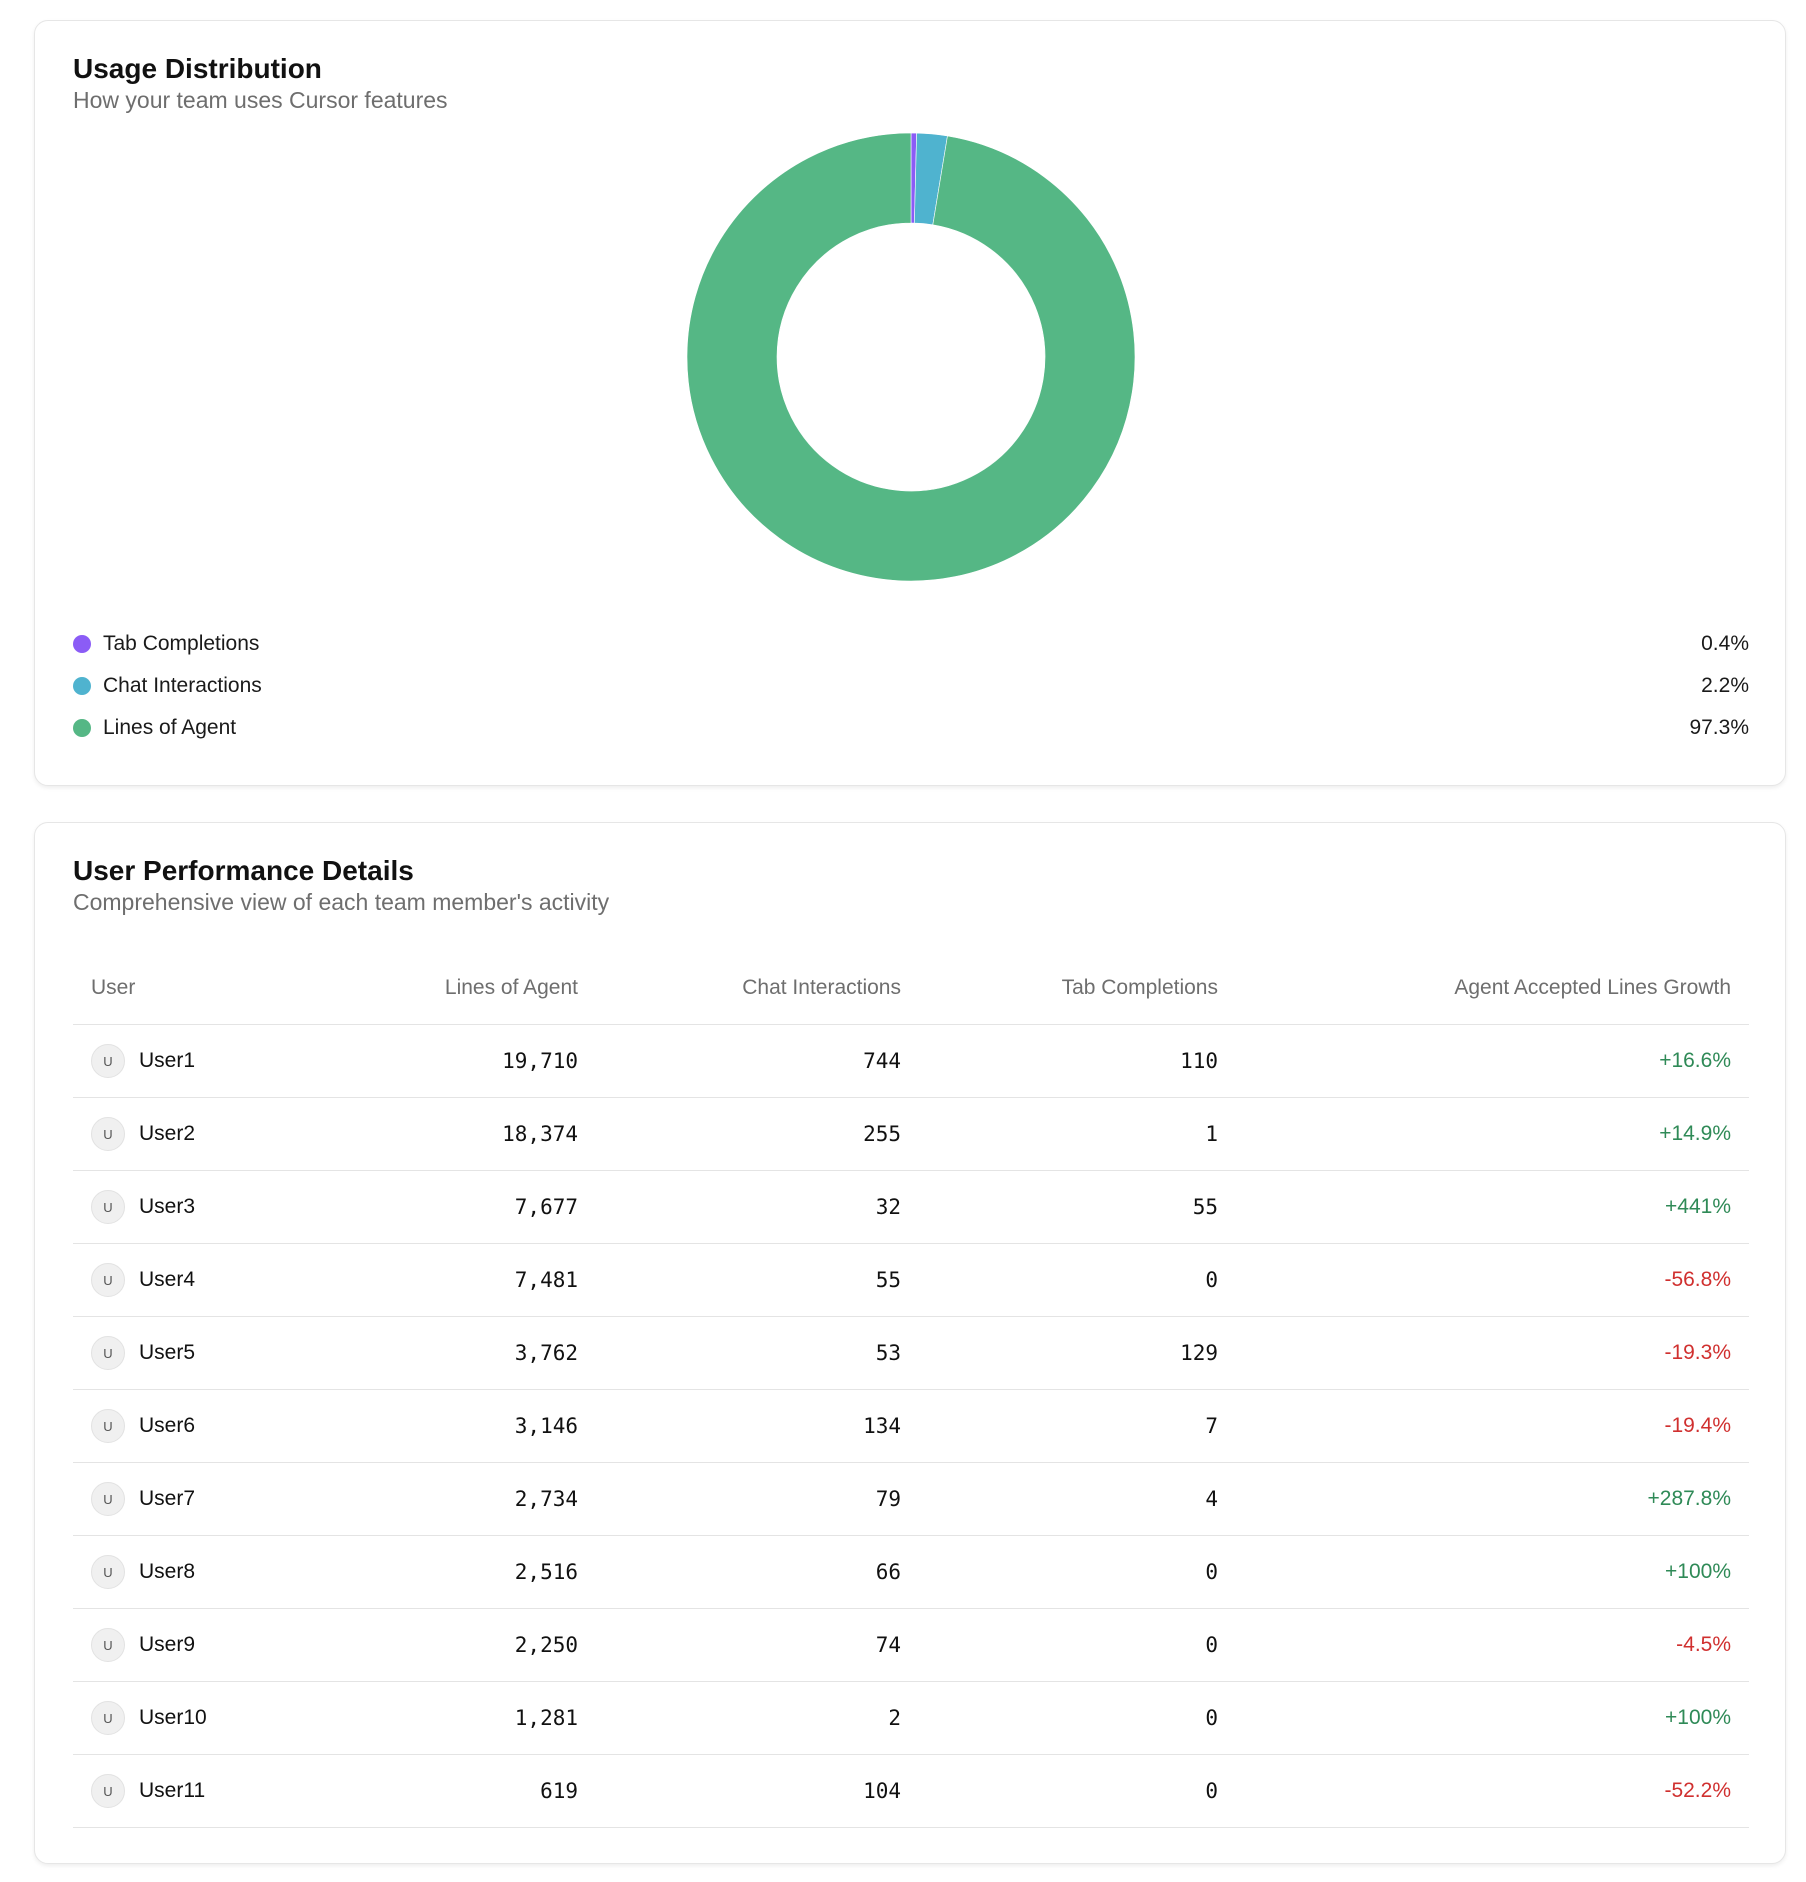 The width and height of the screenshot is (1806, 1882). I want to click on table-row: U User4 7,481 55 0 -56.8%, so click(911, 1280).